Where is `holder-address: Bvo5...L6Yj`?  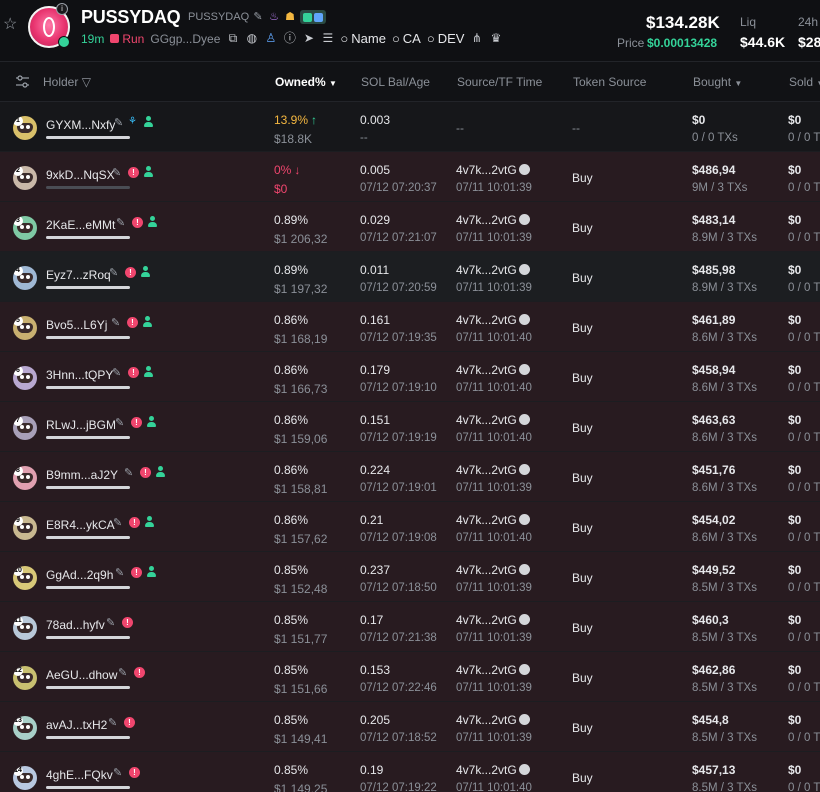 holder-address: Bvo5...L6Yj is located at coordinates (76, 325).